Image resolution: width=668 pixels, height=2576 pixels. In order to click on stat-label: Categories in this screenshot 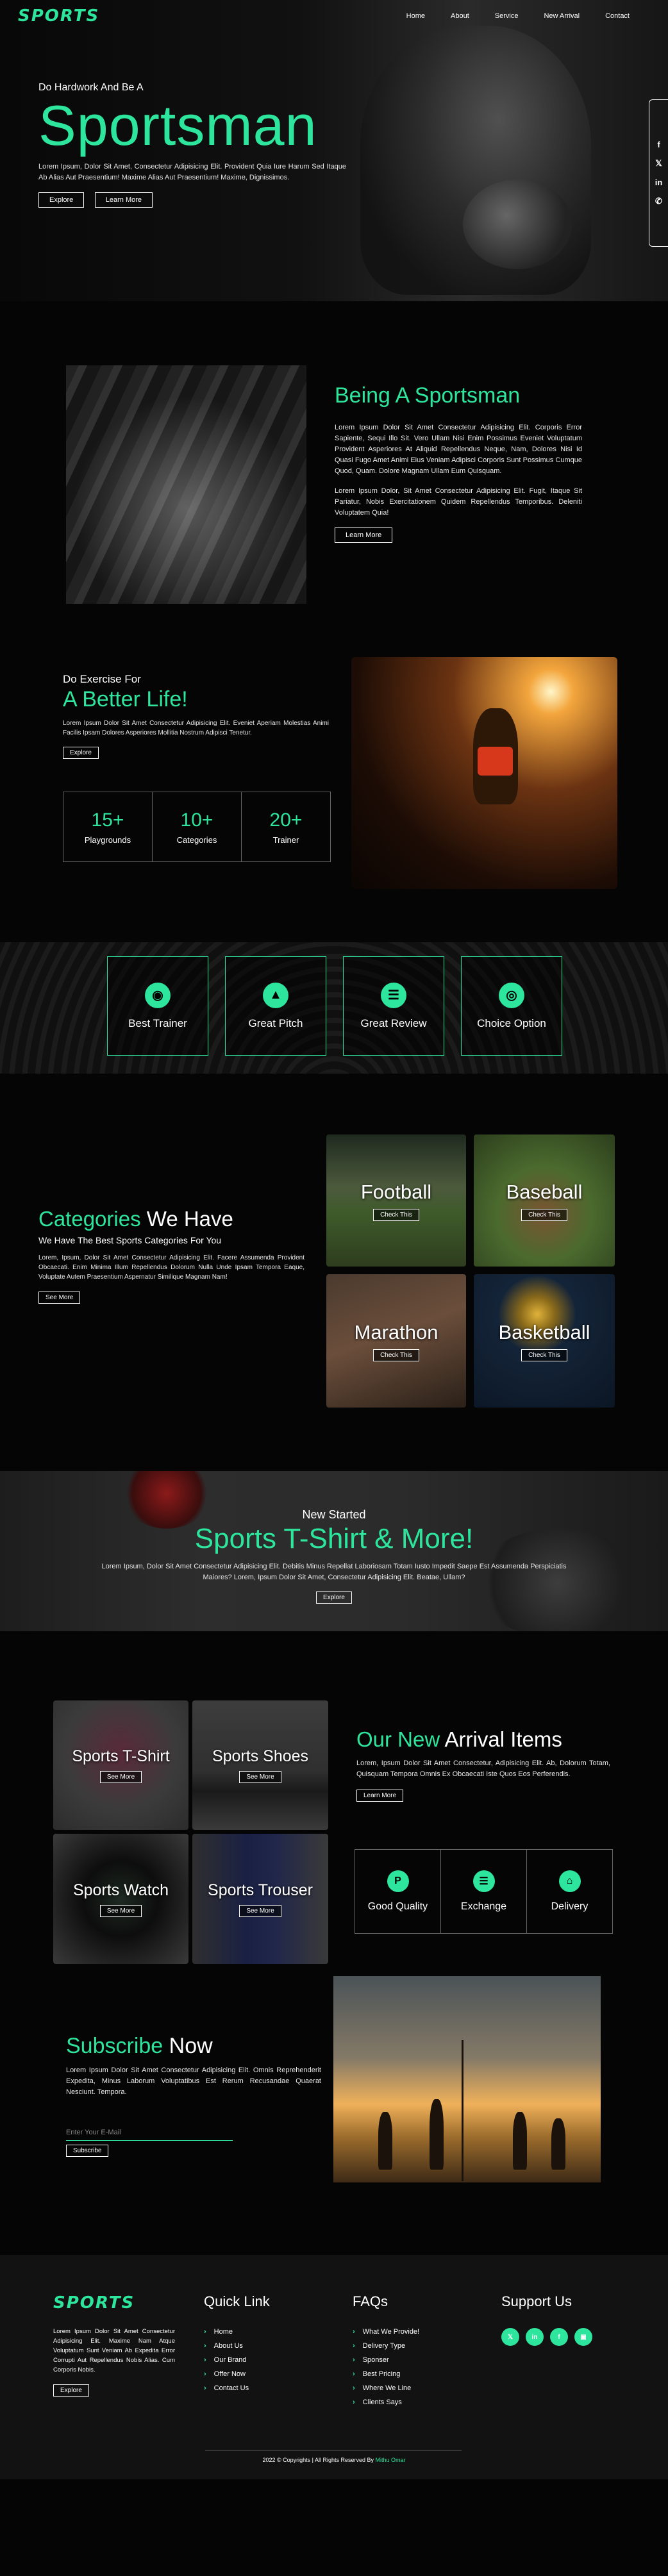, I will do `click(196, 840)`.